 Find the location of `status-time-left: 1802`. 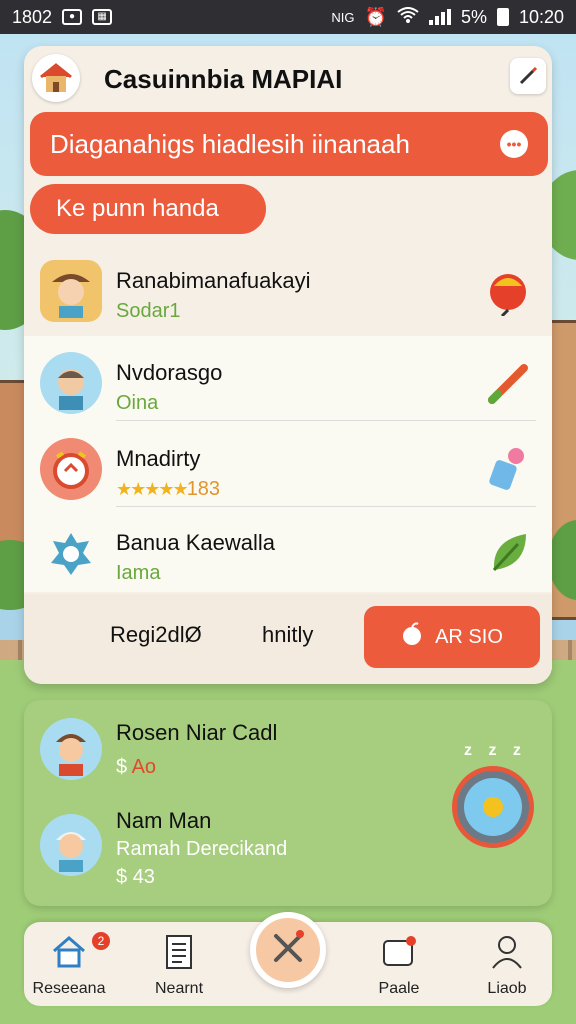

status-time-left: 1802 is located at coordinates (32, 16).